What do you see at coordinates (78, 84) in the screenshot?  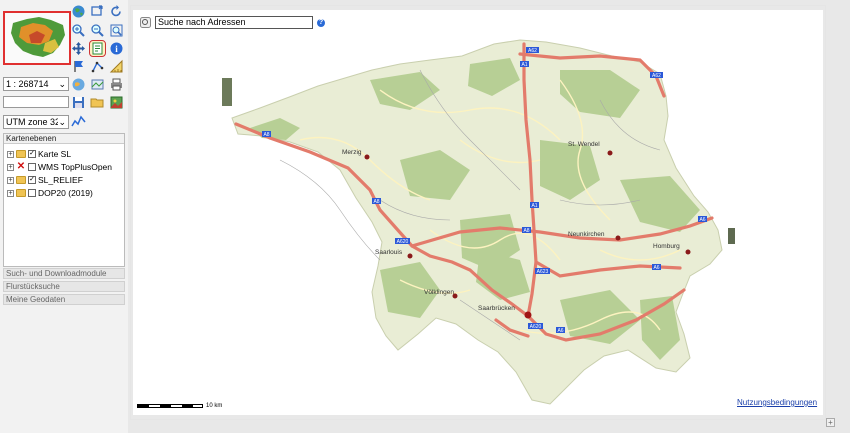 I see `world-icon` at bounding box center [78, 84].